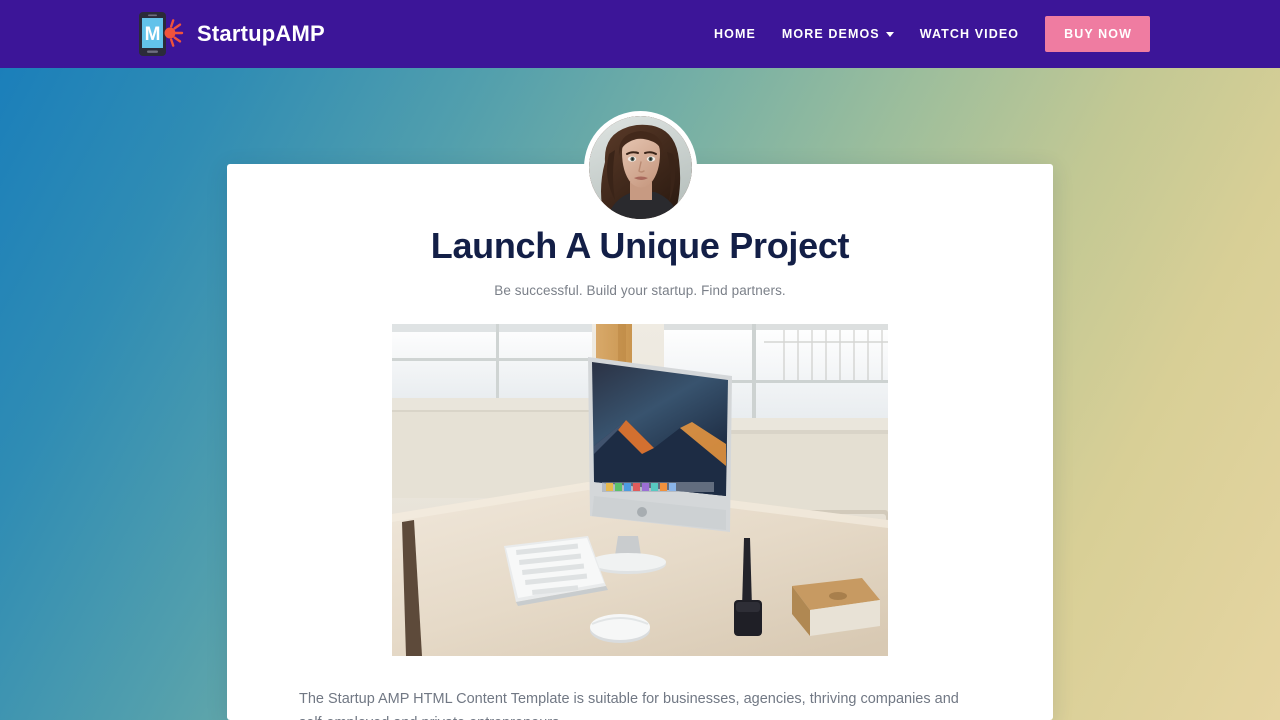 The width and height of the screenshot is (1280, 720). I want to click on nav-link-watch-video: Watch Video, so click(969, 34).